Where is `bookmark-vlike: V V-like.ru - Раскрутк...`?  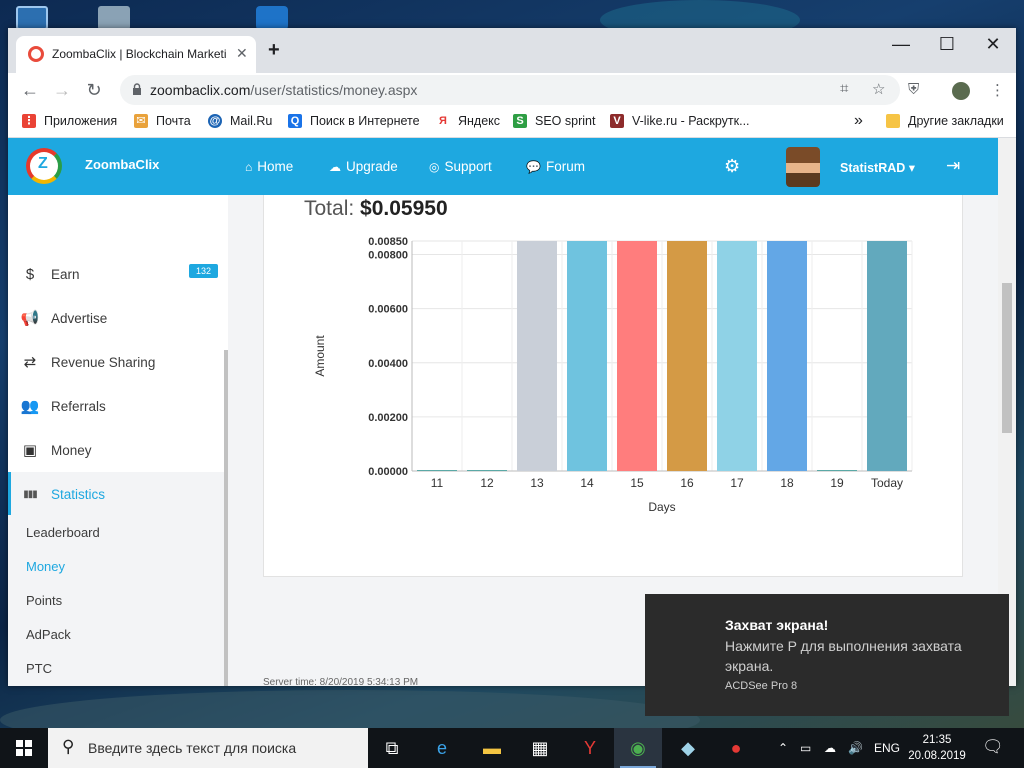
bookmark-vlike: V V-like.ru - Раскрутк... is located at coordinates (680, 121).